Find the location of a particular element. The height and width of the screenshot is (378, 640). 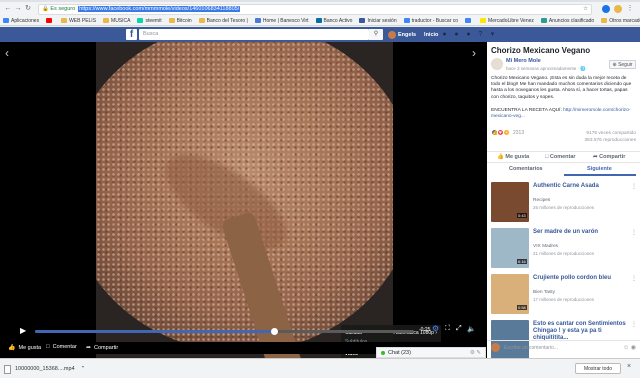

fullscreen-icon: ⛶ is located at coordinates (447, 329).